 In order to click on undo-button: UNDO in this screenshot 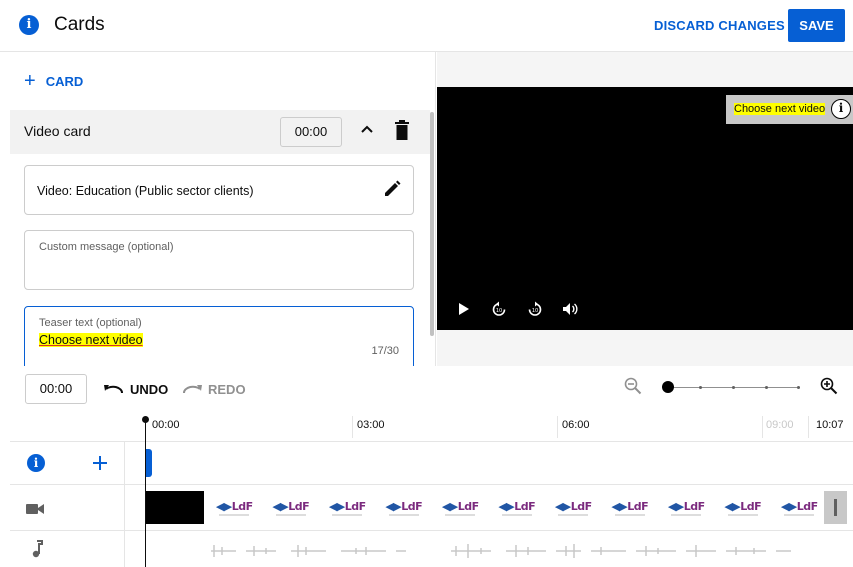, I will do `click(136, 389)`.